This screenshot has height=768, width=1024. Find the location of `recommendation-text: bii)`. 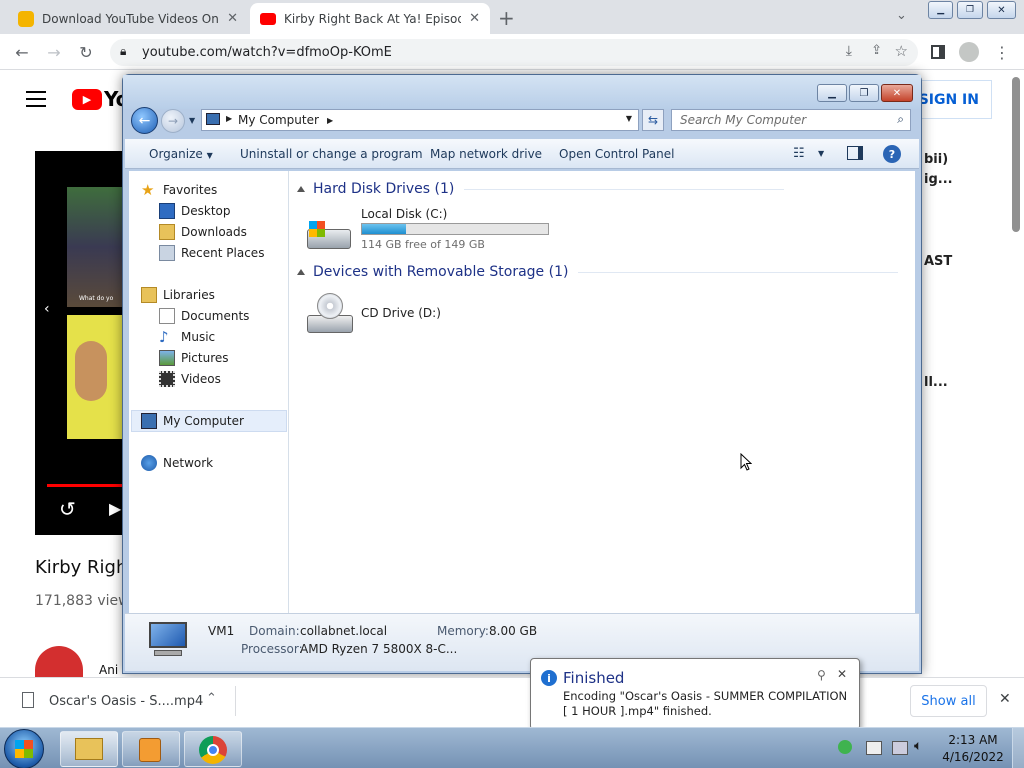

recommendation-text: bii) is located at coordinates (936, 159).